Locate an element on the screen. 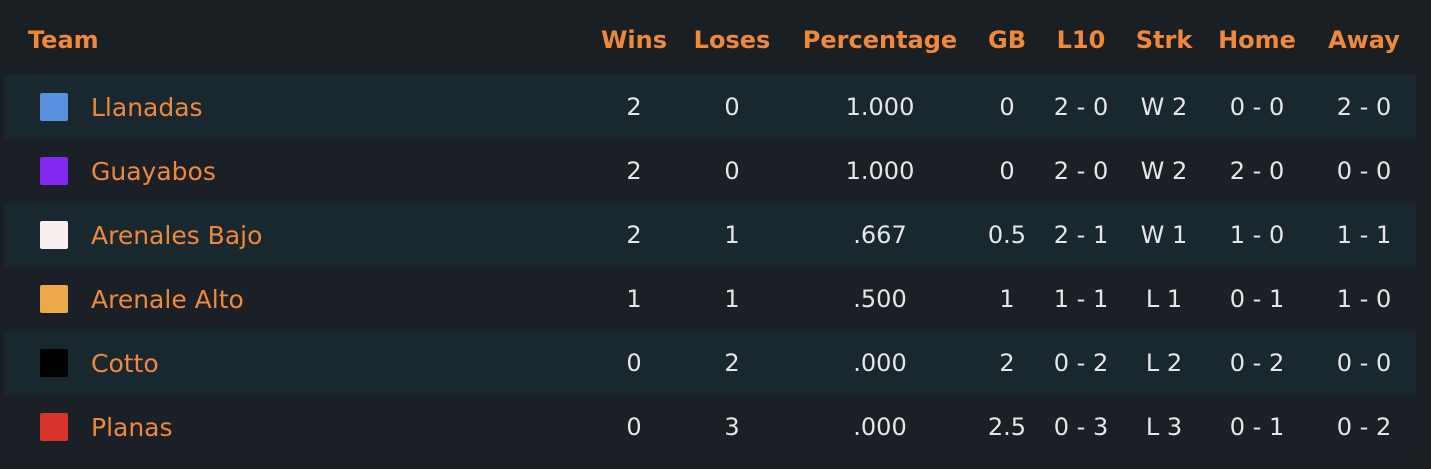 The image size is (1431, 469). col-header-away: Away is located at coordinates (1364, 39).